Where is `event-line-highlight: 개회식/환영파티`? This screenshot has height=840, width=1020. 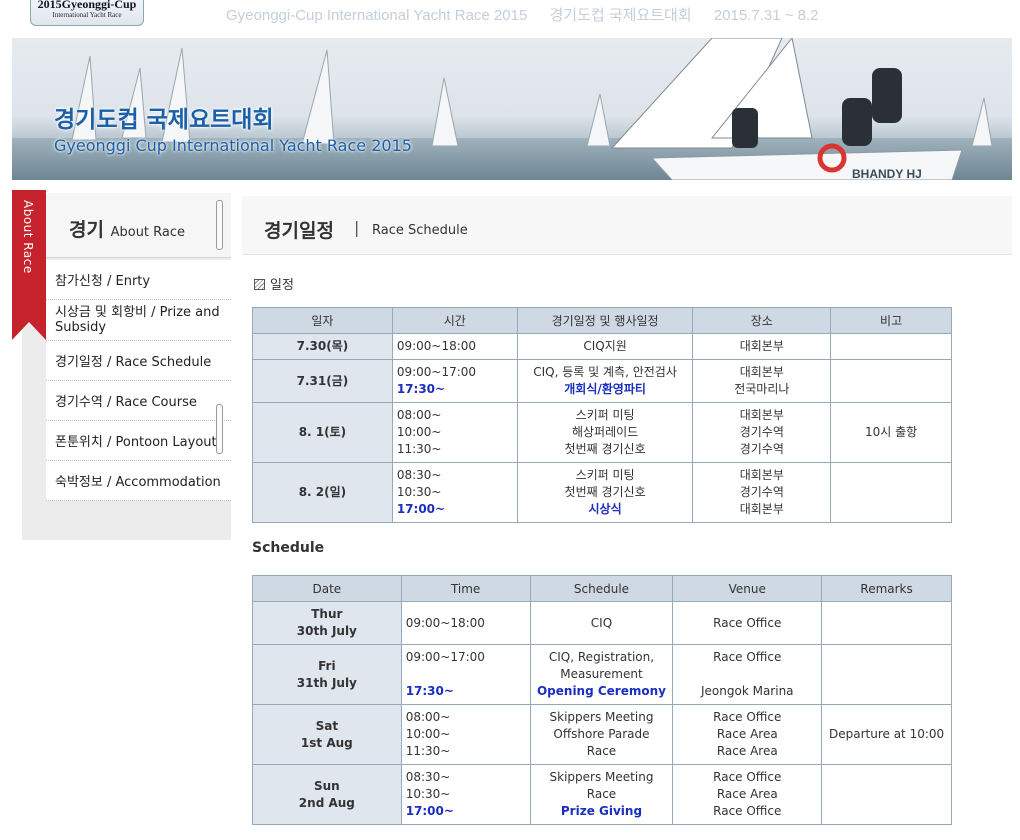
event-line-highlight: 개회식/환영파티 is located at coordinates (605, 389).